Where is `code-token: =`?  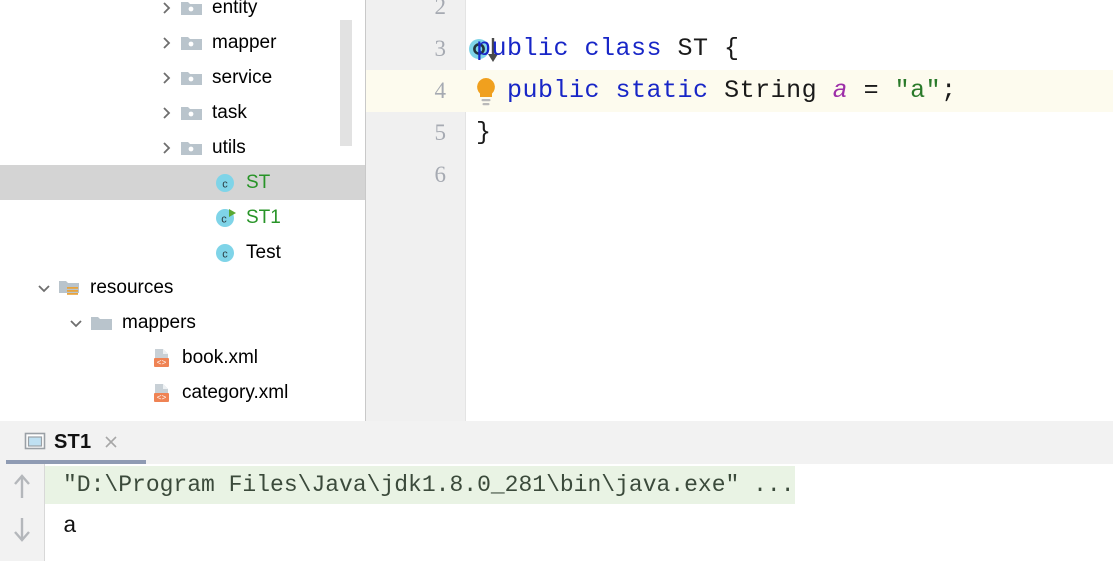
code-token: = is located at coordinates (871, 90).